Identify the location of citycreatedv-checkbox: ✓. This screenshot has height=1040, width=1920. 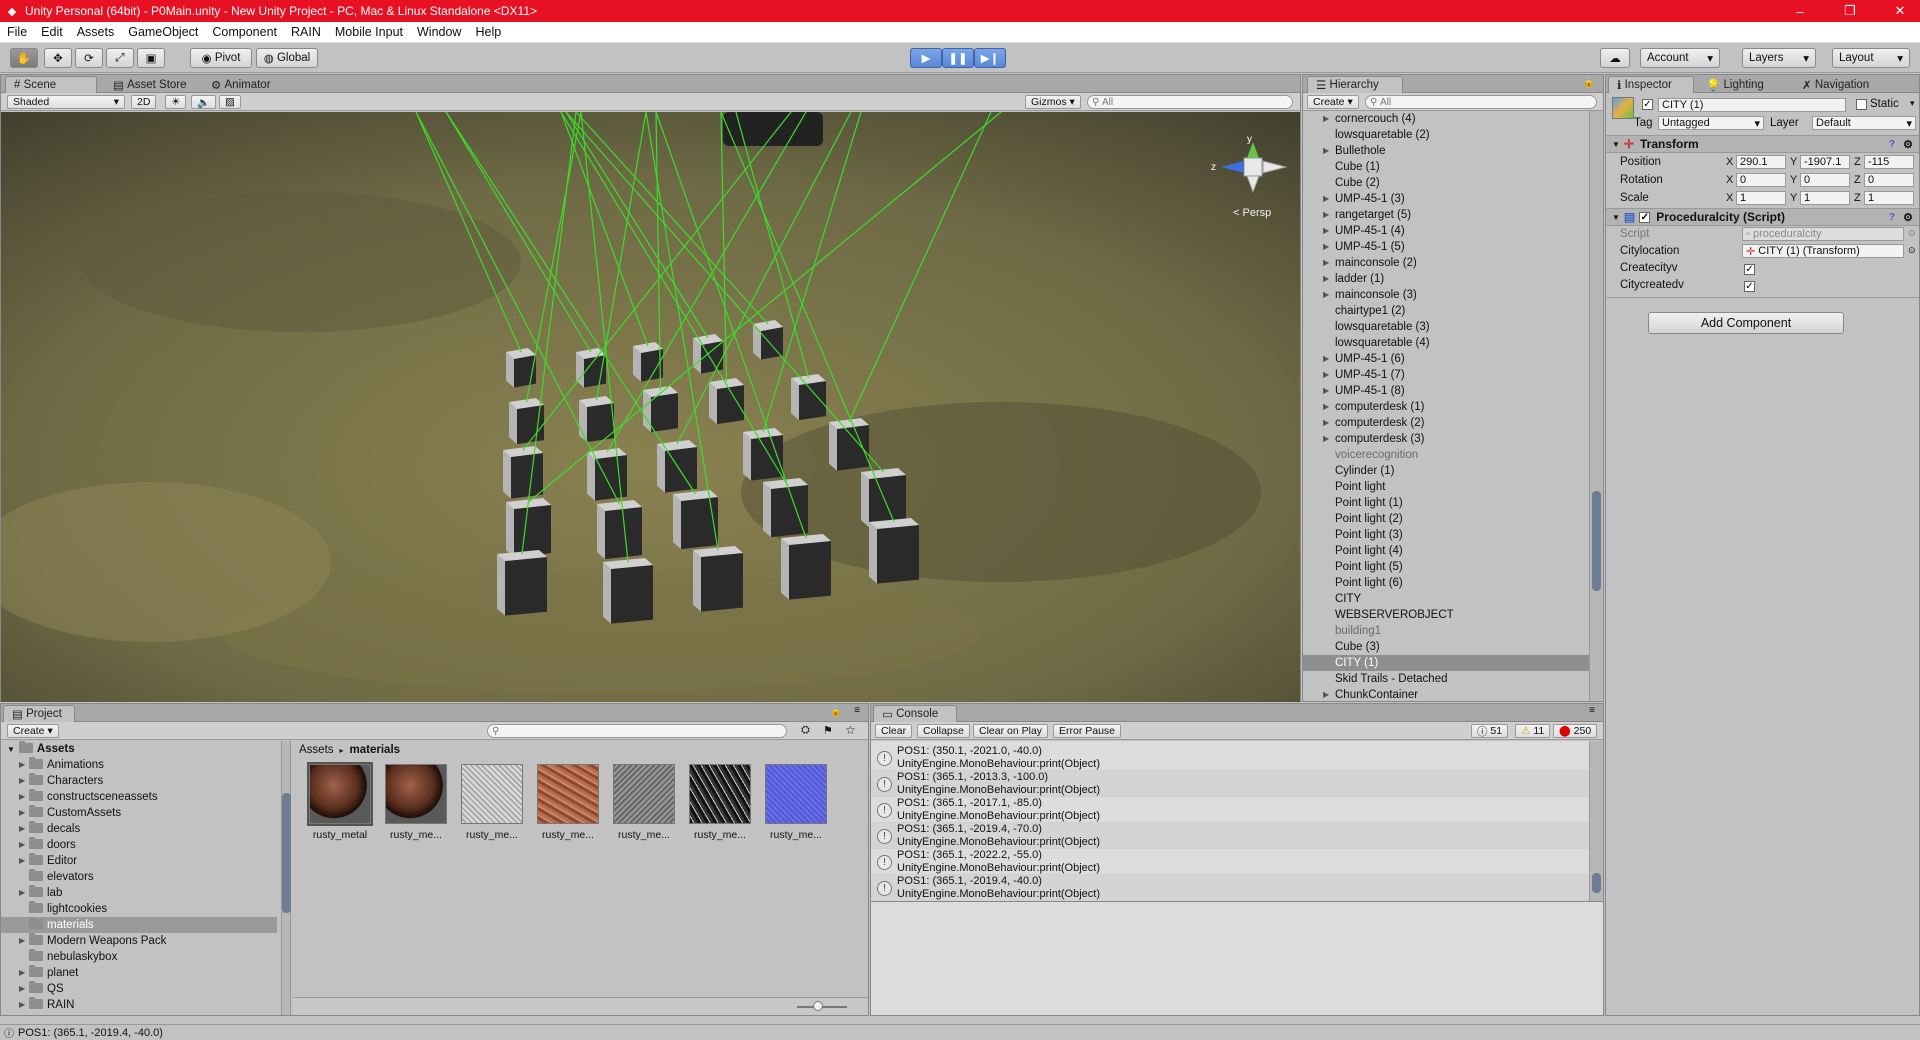
(1749, 286).